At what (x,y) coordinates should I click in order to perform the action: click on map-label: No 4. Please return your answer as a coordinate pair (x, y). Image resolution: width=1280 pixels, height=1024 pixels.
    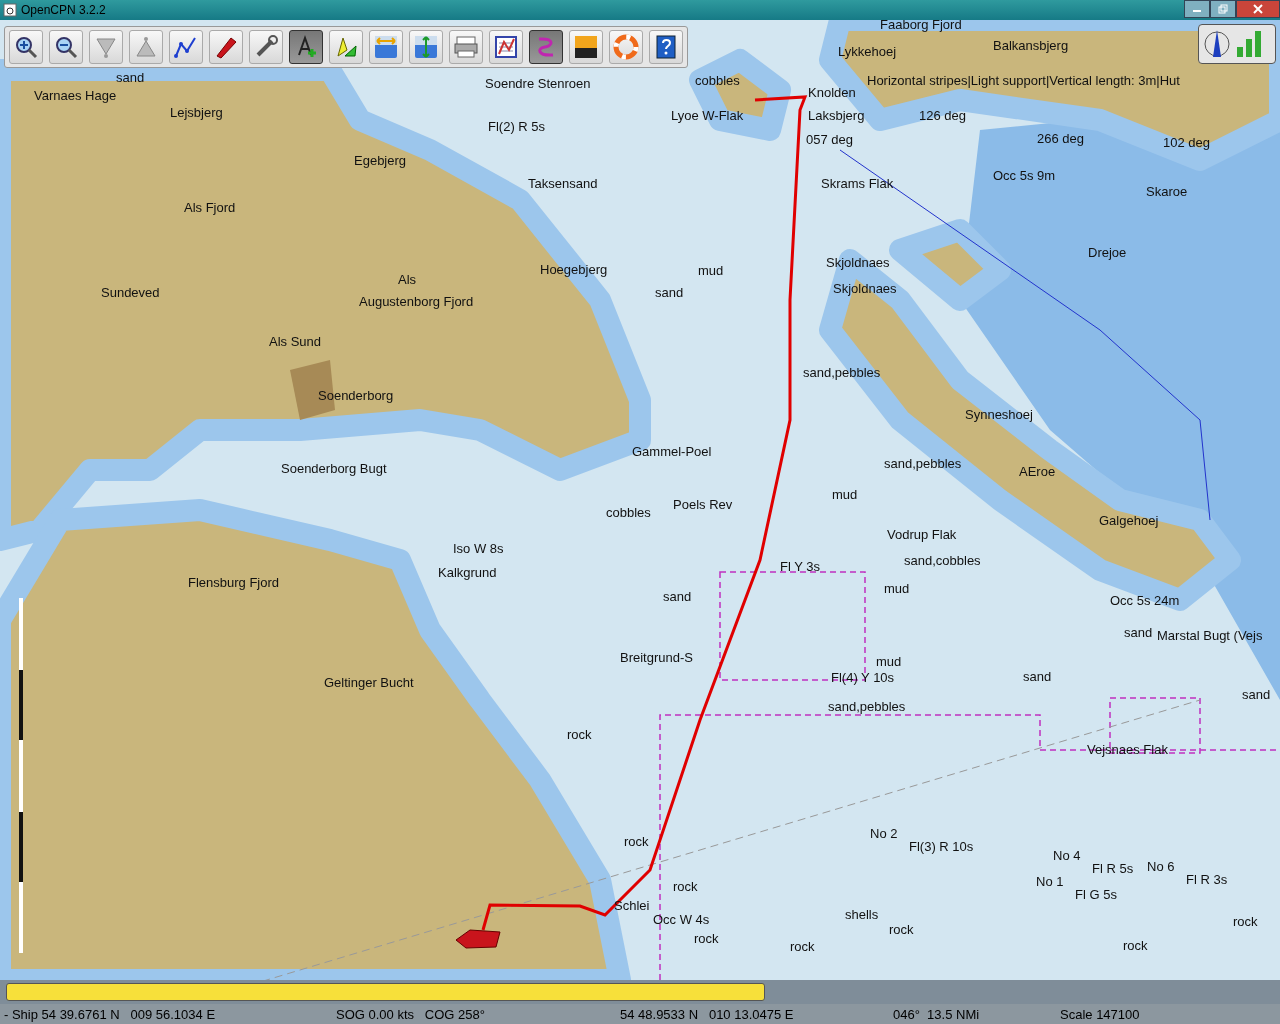
    Looking at the image, I should click on (1067, 855).